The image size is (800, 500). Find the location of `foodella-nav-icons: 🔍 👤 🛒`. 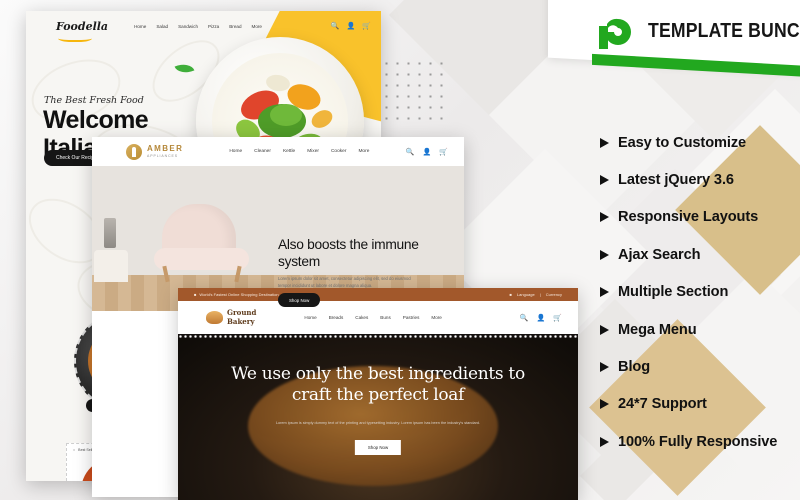

foodella-nav-icons: 🔍 👤 🛒 is located at coordinates (351, 26).